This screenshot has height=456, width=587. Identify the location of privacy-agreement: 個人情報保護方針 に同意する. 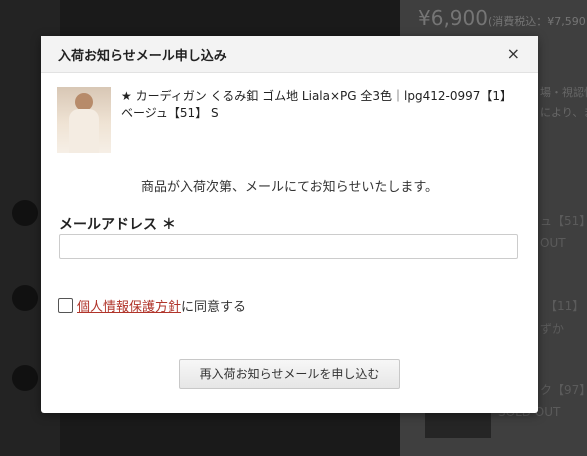
(152, 305).